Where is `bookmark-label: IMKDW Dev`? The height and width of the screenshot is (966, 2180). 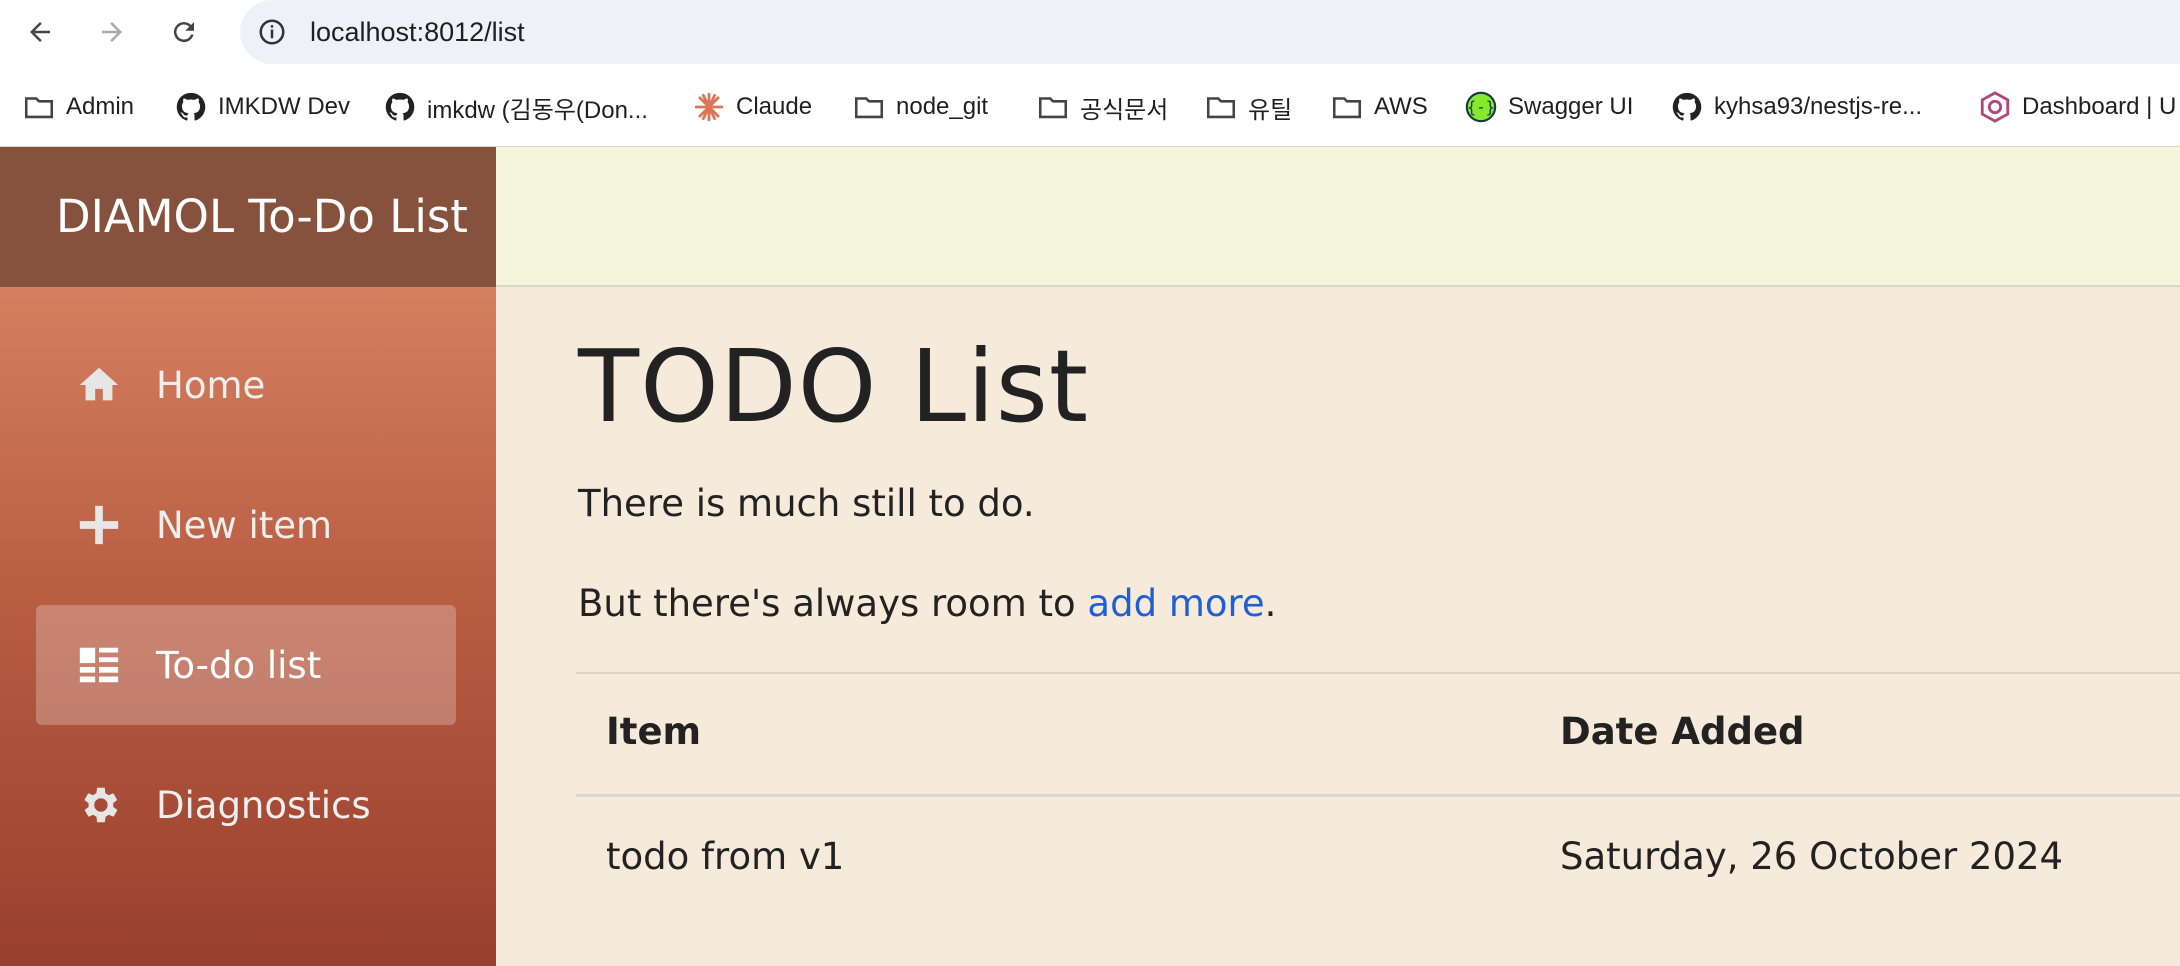 bookmark-label: IMKDW Dev is located at coordinates (284, 106).